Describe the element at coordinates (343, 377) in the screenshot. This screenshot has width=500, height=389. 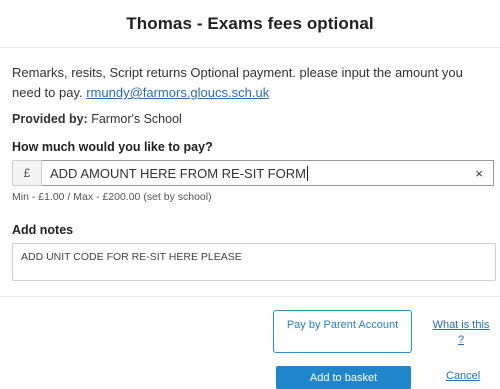
I see `add-to-basket-button: Add to basket` at that location.